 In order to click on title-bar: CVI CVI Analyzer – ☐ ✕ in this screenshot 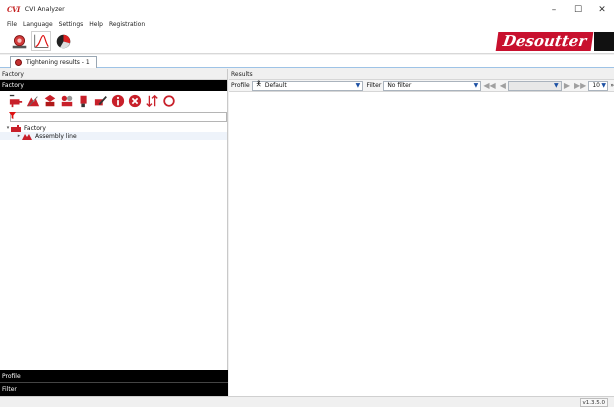, I will do `click(307, 9)`.